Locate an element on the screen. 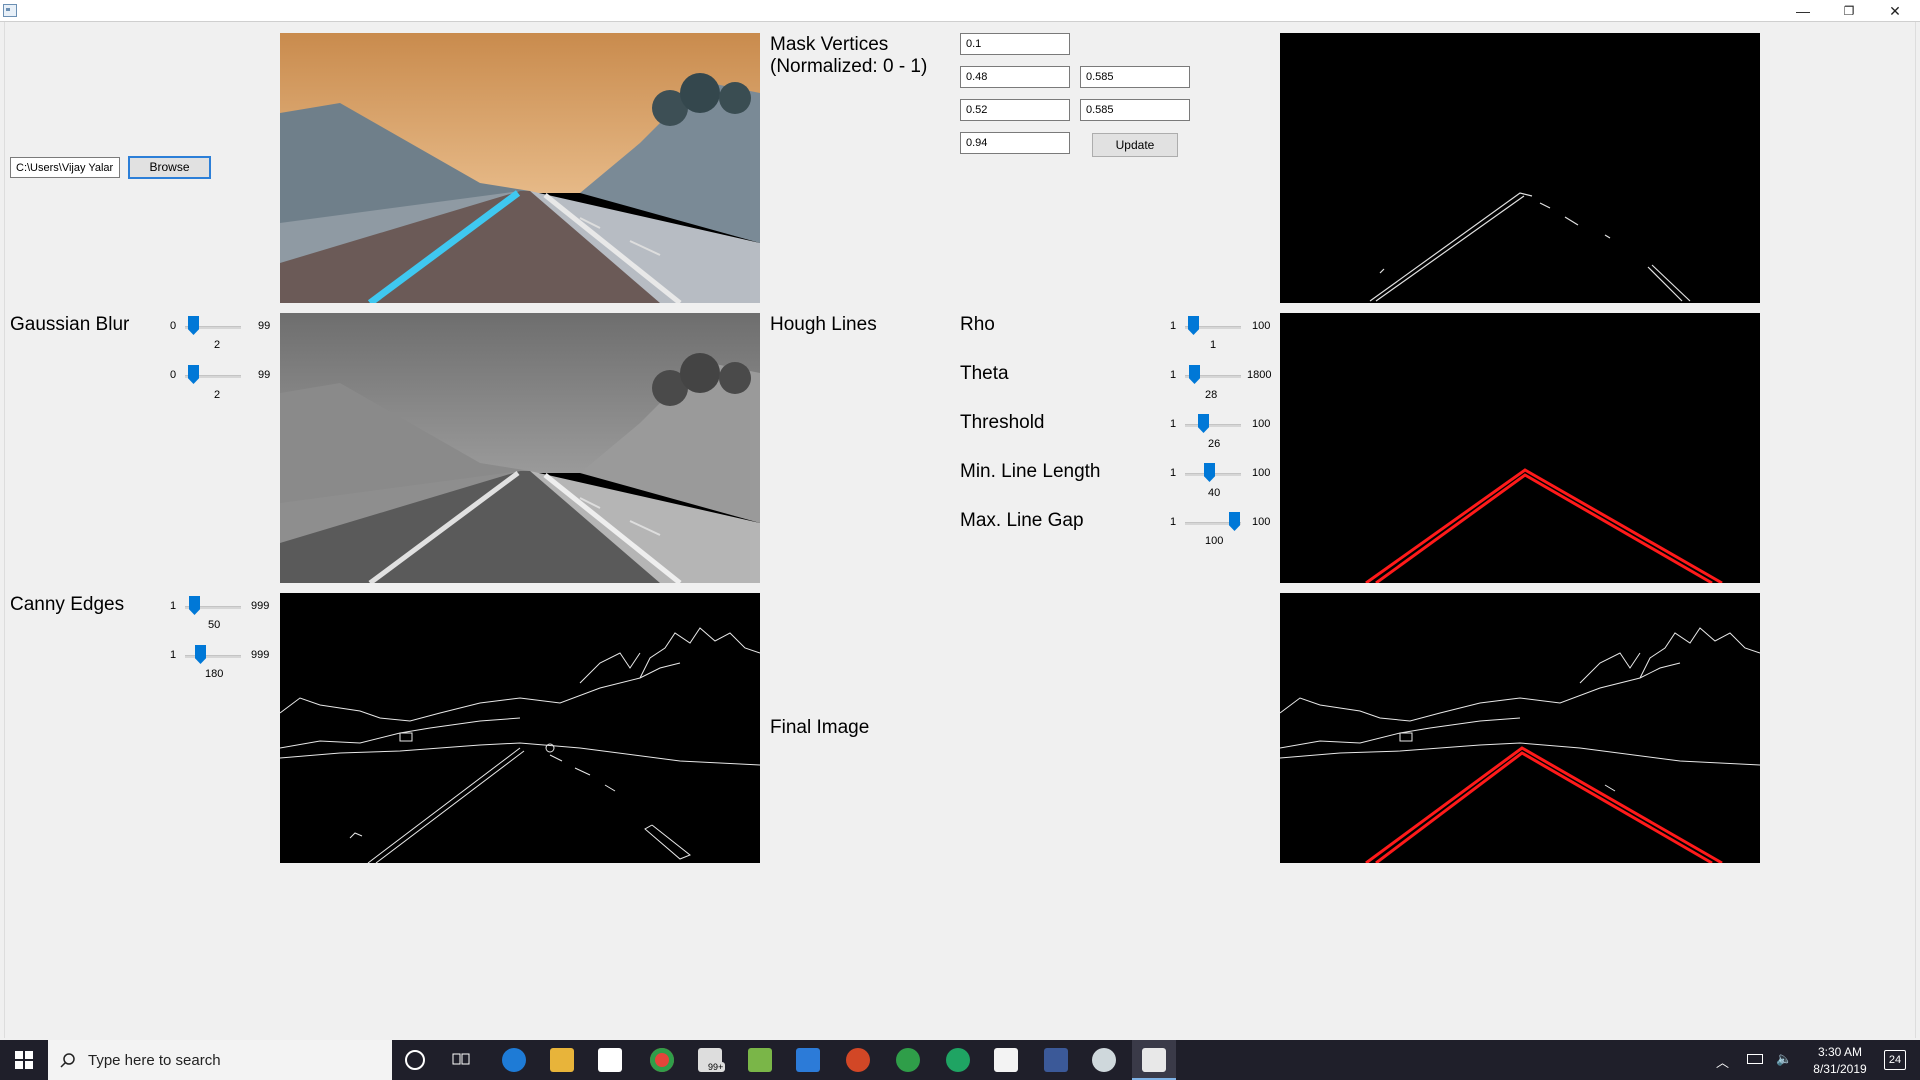 This screenshot has width=1920, height=1080. canny-high-max: 999 is located at coordinates (260, 655).